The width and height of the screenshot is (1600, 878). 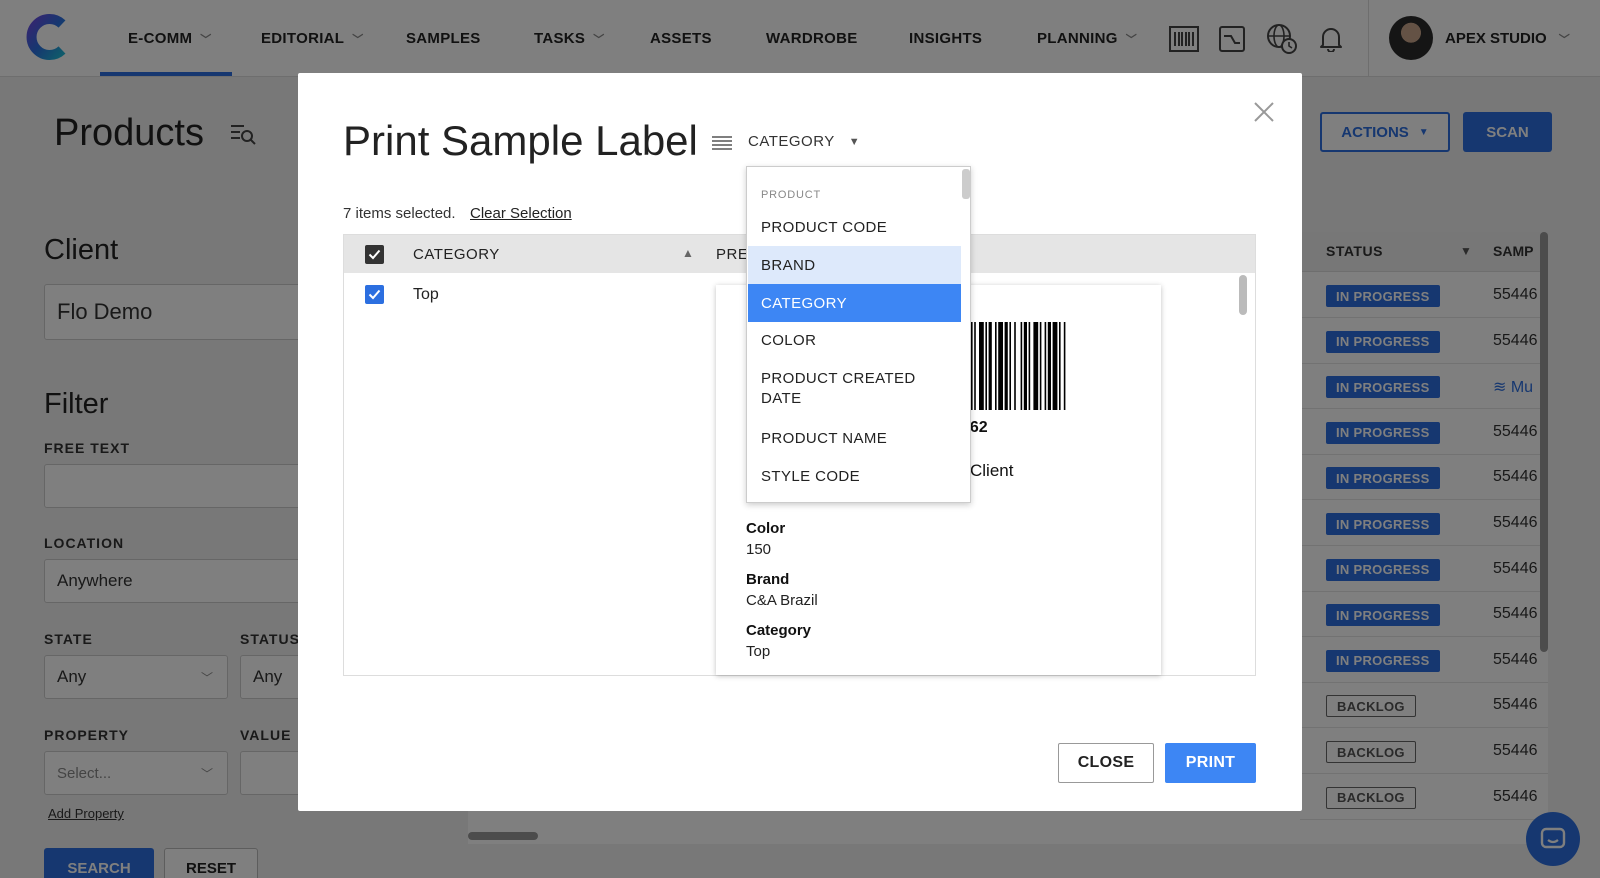 I want to click on close-button: CLOSE, so click(x=1106, y=763).